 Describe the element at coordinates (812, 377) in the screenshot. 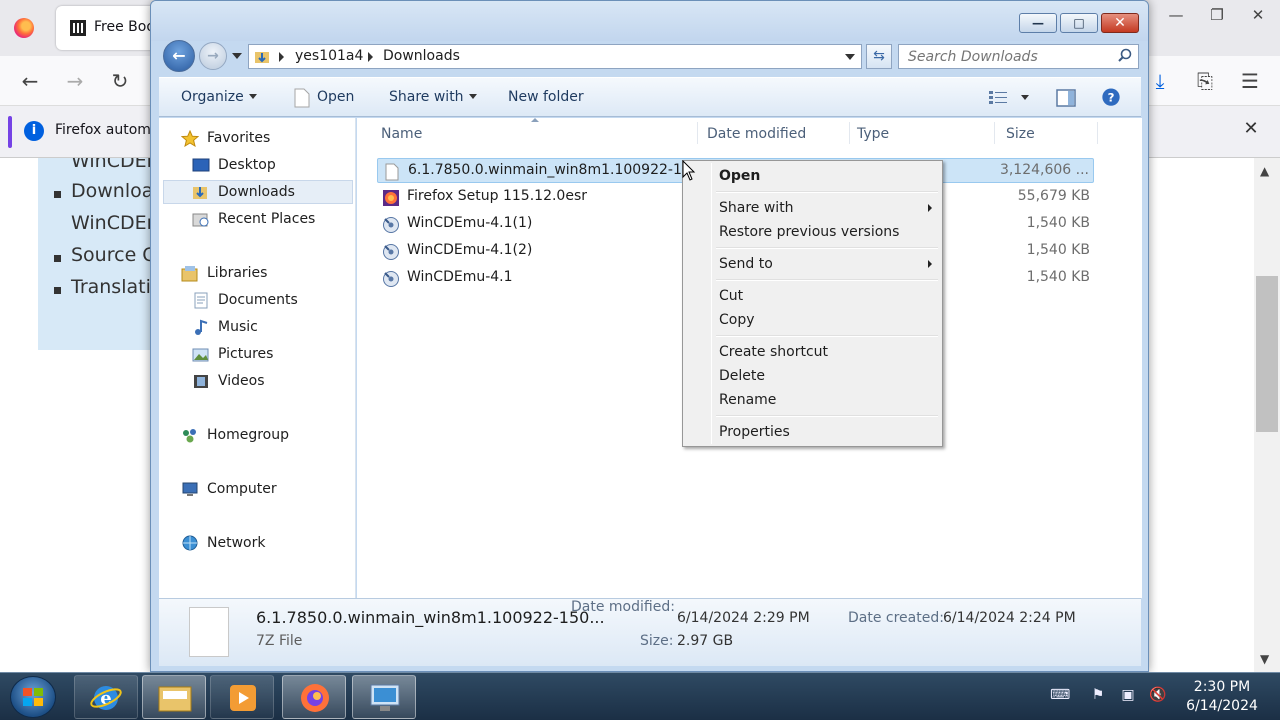

I see `menu-item-delete: Delete` at that location.